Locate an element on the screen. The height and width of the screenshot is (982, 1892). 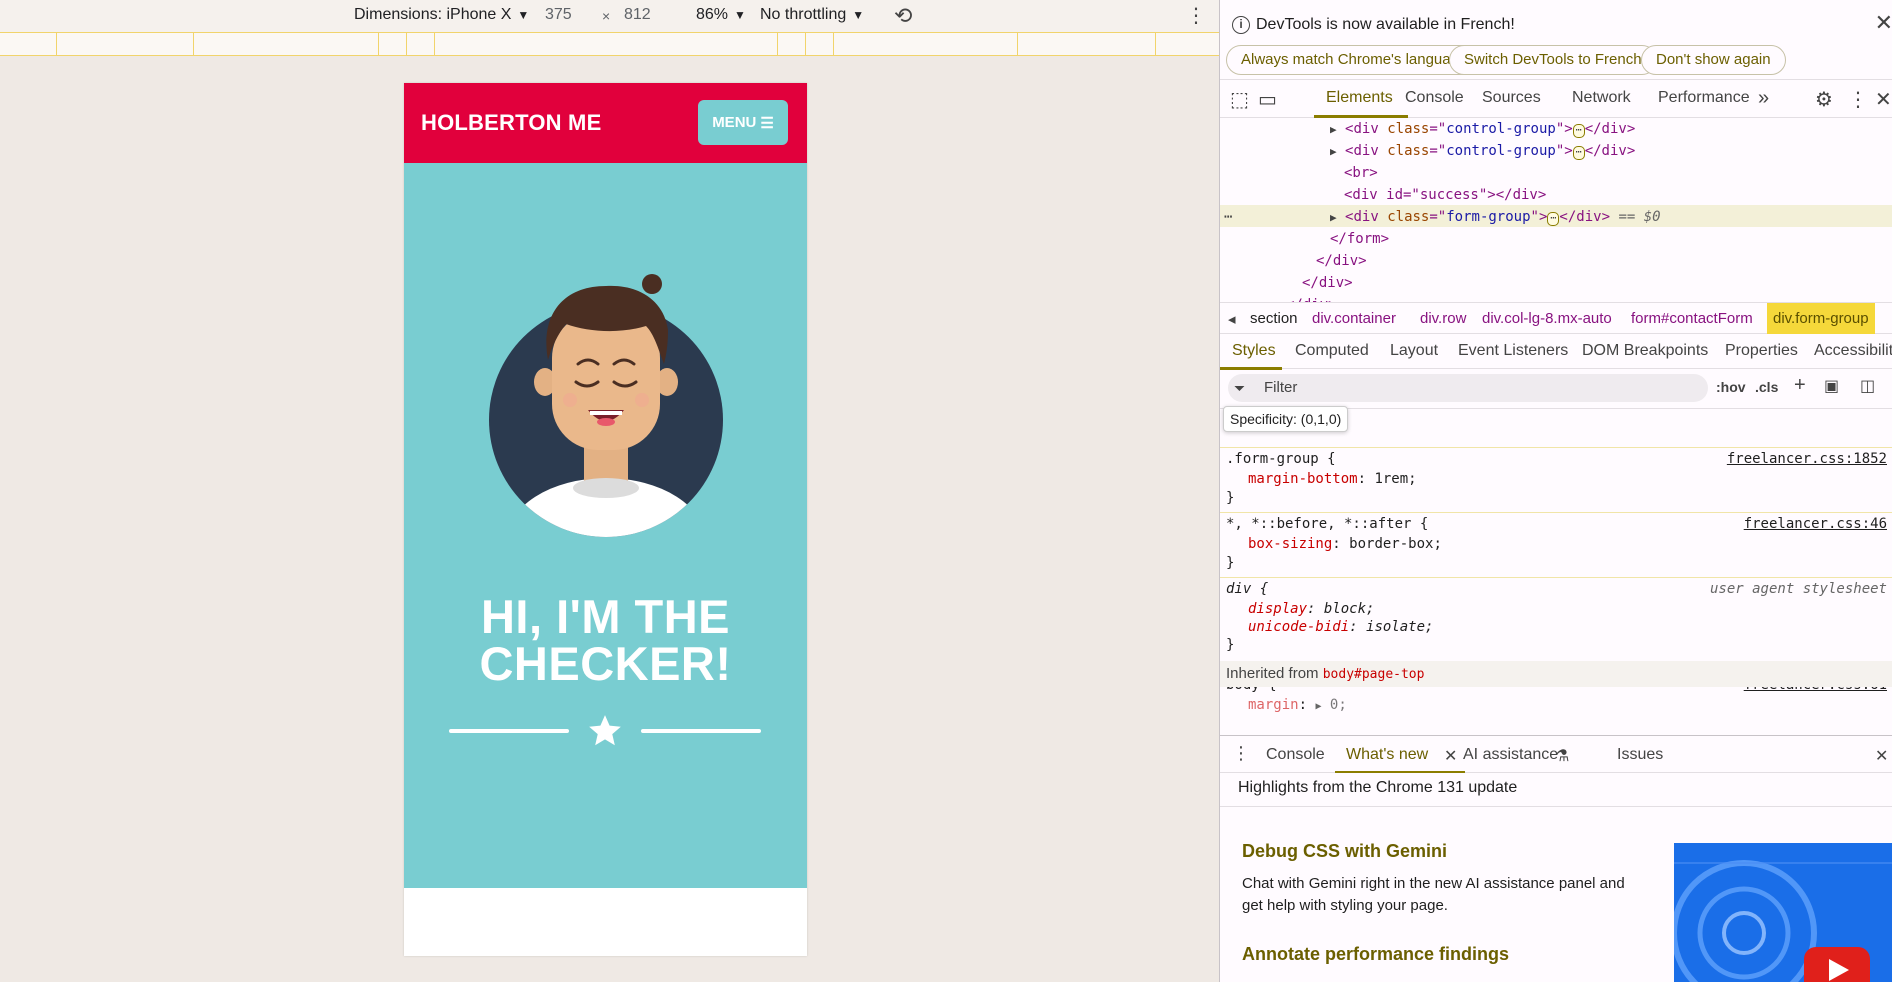
tab-event-listeners: Event Listeners is located at coordinates (1513, 351).